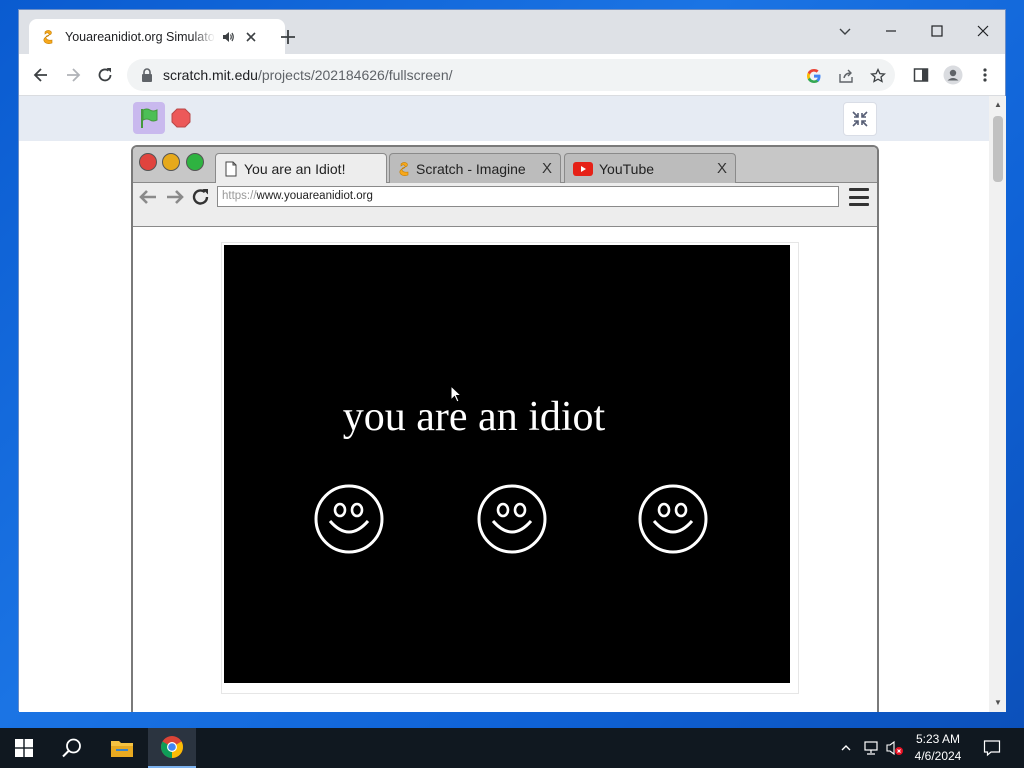 The width and height of the screenshot is (1024, 768). Describe the element at coordinates (471, 168) in the screenshot. I see `simulated-tab-label: Scratch - Imagine` at that location.